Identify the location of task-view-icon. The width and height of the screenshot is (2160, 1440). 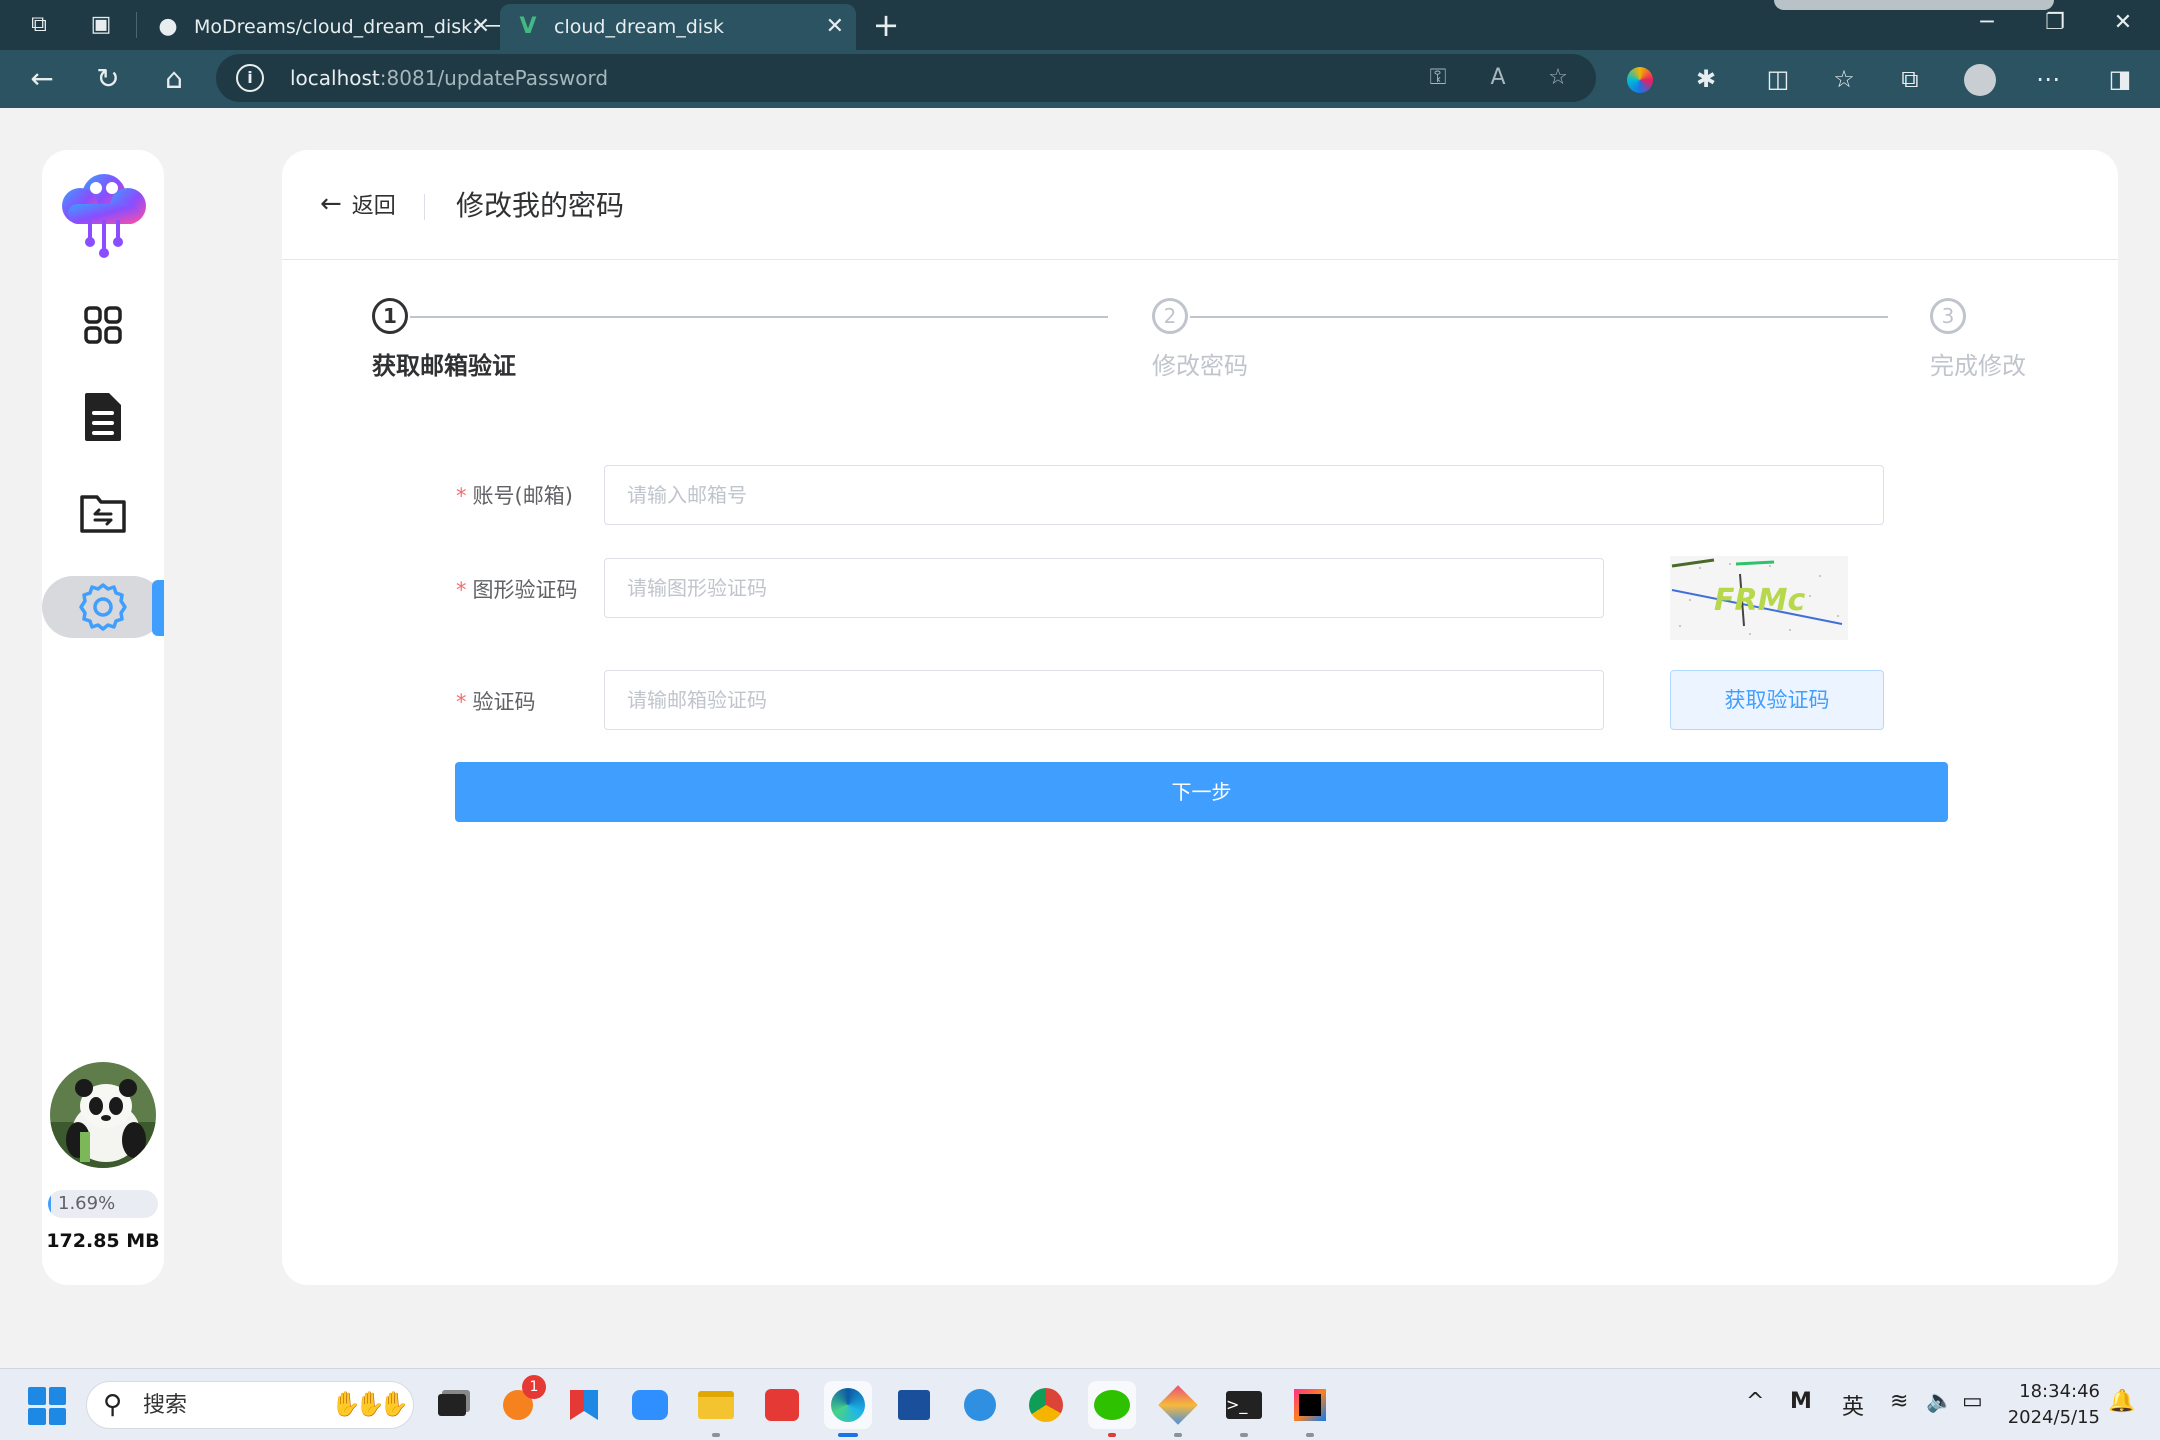
(452, 1405).